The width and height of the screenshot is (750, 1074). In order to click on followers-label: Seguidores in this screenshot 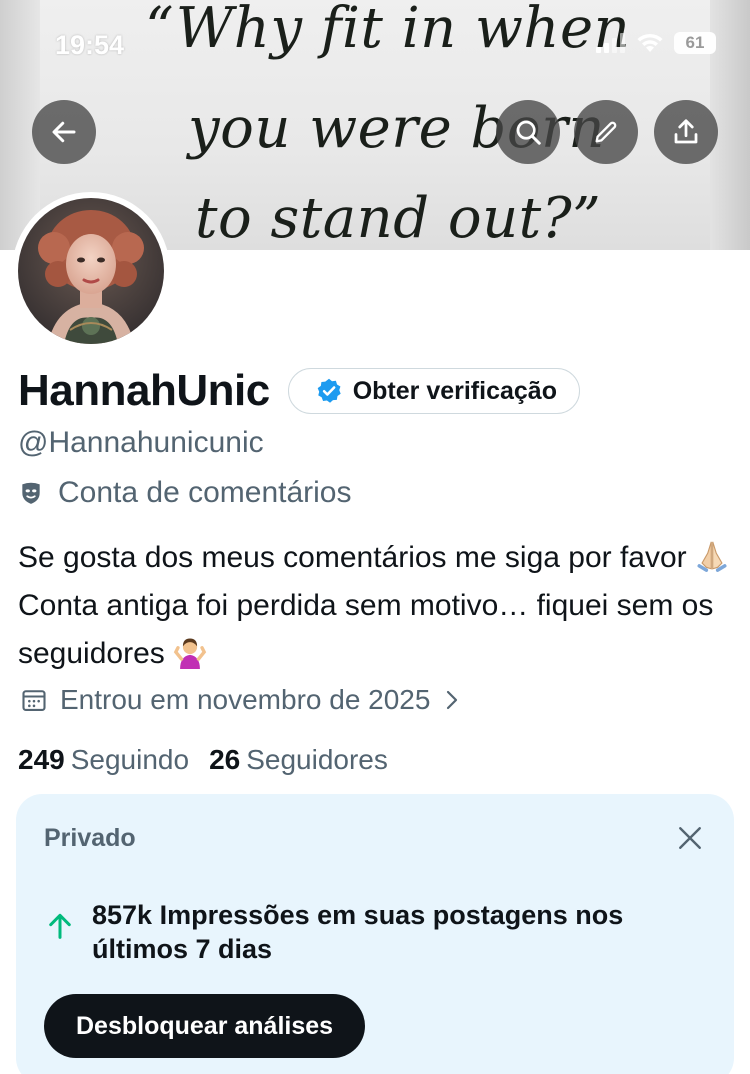, I will do `click(317, 759)`.